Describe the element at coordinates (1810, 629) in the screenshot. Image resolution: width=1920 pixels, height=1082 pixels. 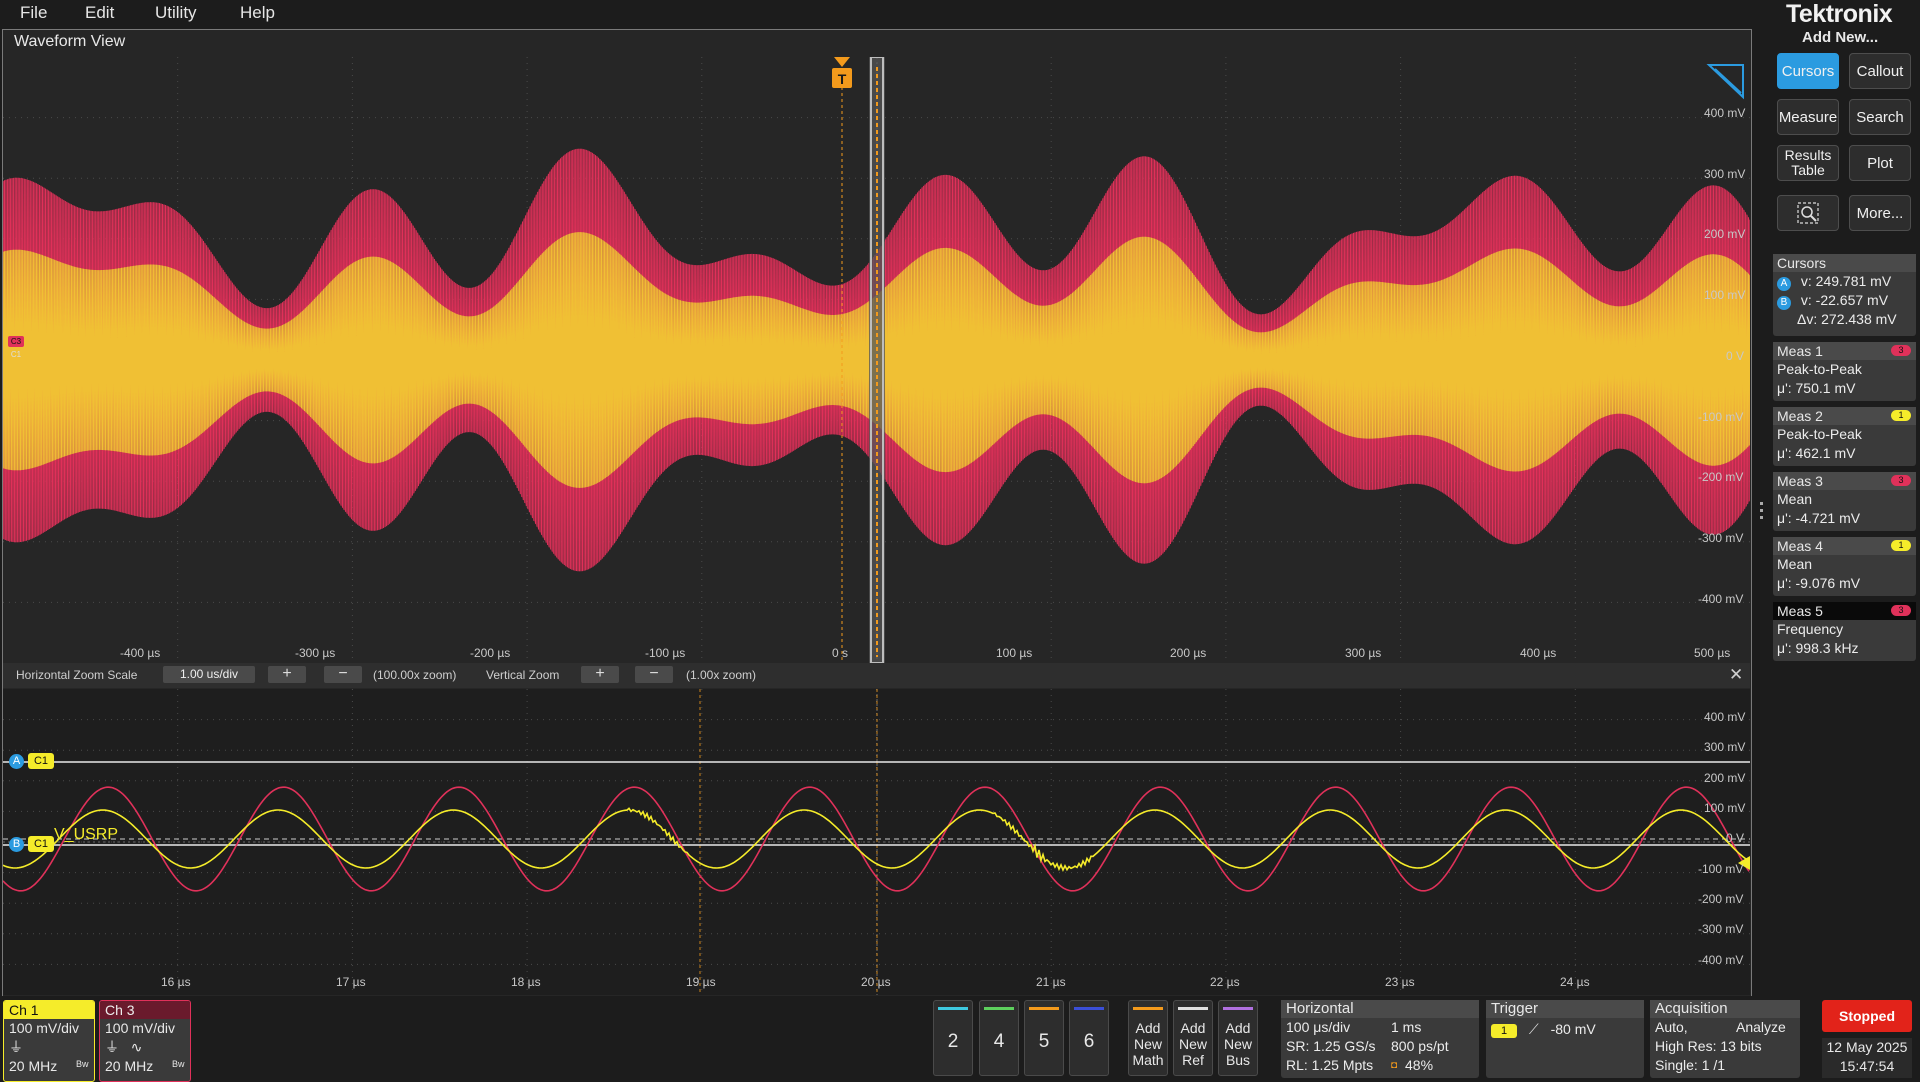
I see `meas-type: Frequency` at that location.